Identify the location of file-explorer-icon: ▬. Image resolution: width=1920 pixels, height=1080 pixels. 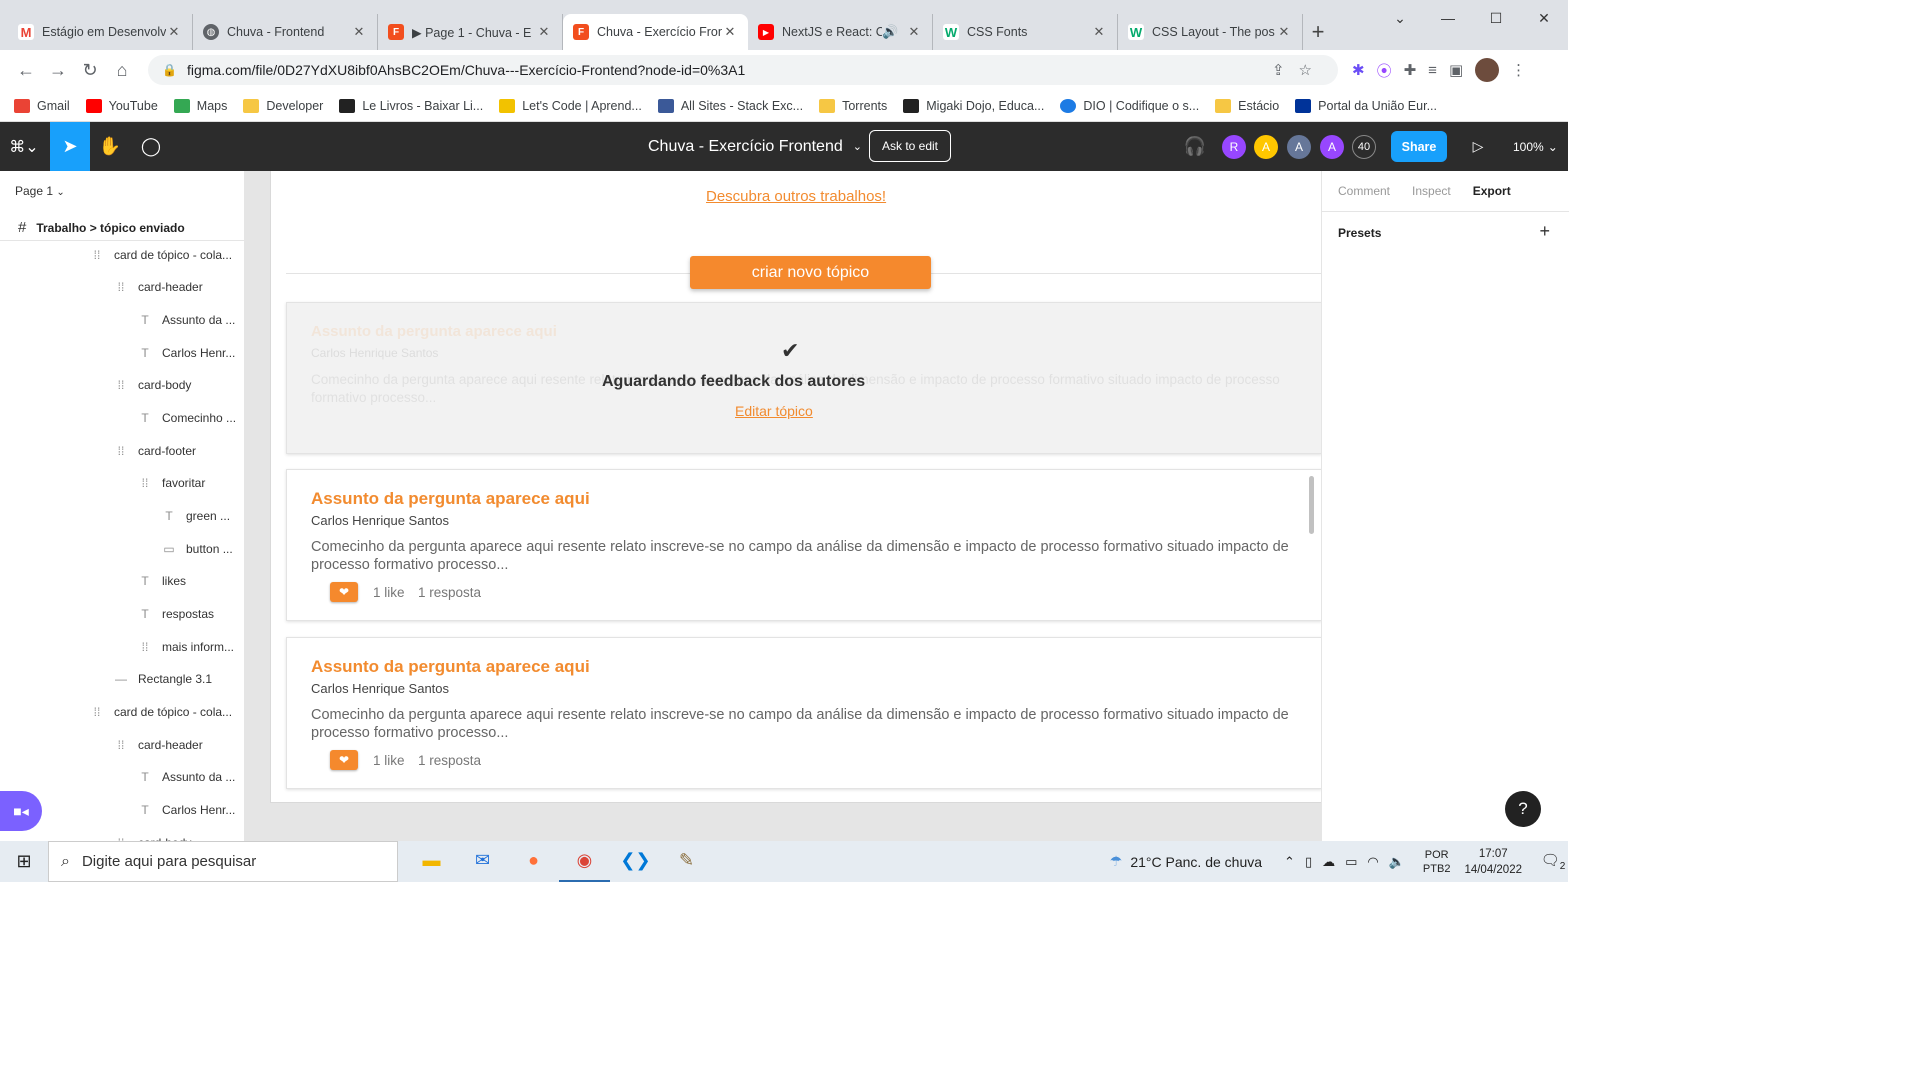
(431, 861).